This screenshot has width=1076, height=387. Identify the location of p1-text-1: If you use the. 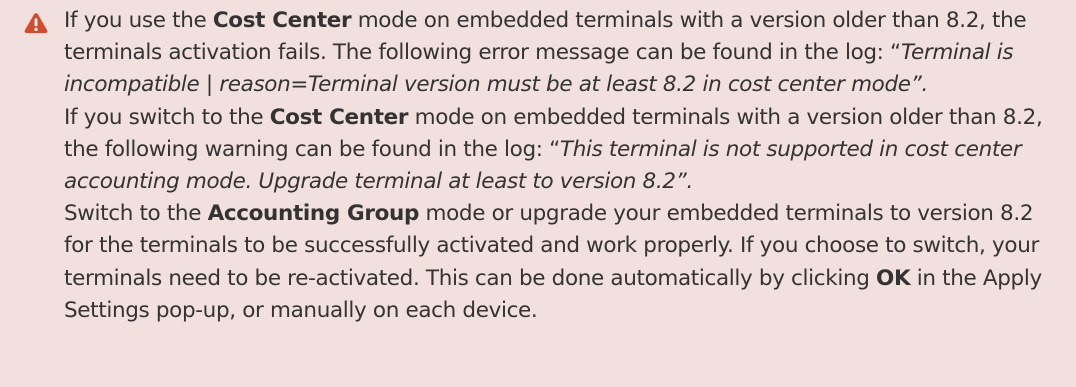
(138, 20).